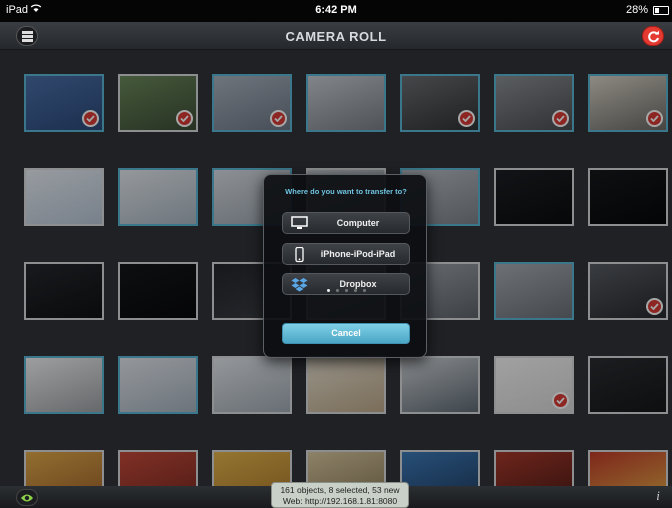 The image size is (672, 508). What do you see at coordinates (661, 10) in the screenshot?
I see `battery-icon` at bounding box center [661, 10].